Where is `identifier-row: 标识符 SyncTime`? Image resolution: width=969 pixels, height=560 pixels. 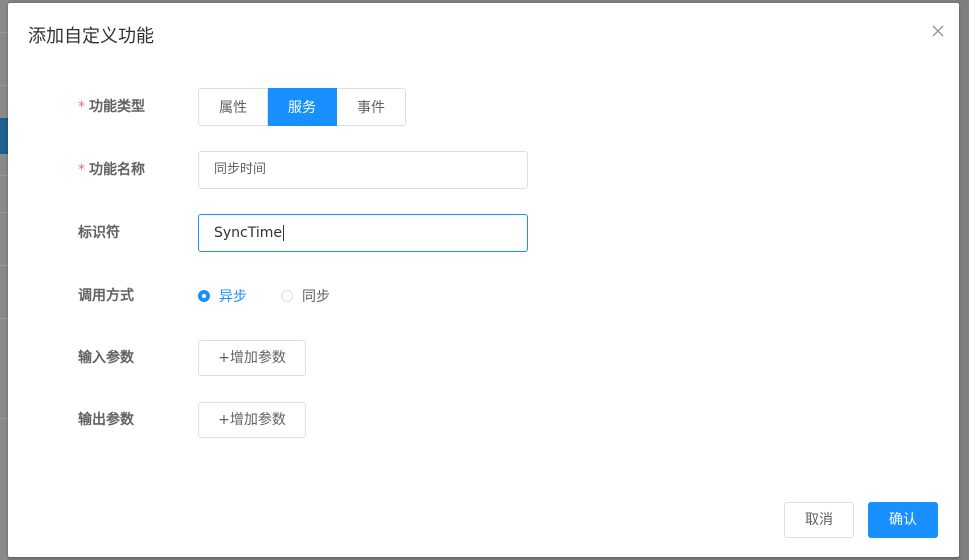
identifier-row: 标识符 SyncTime is located at coordinates (483, 233).